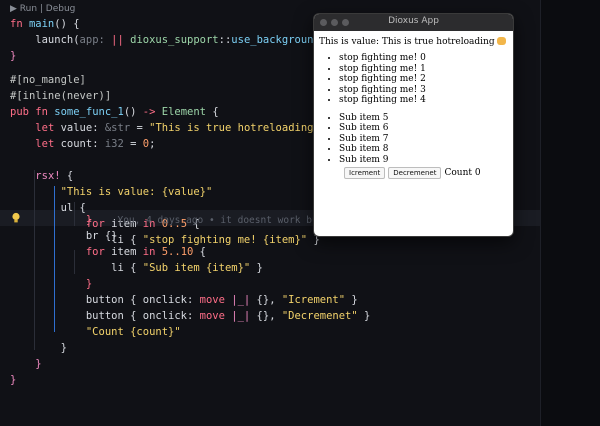  Describe the element at coordinates (64, 236) in the screenshot. I see `code-line: br {}` at that location.